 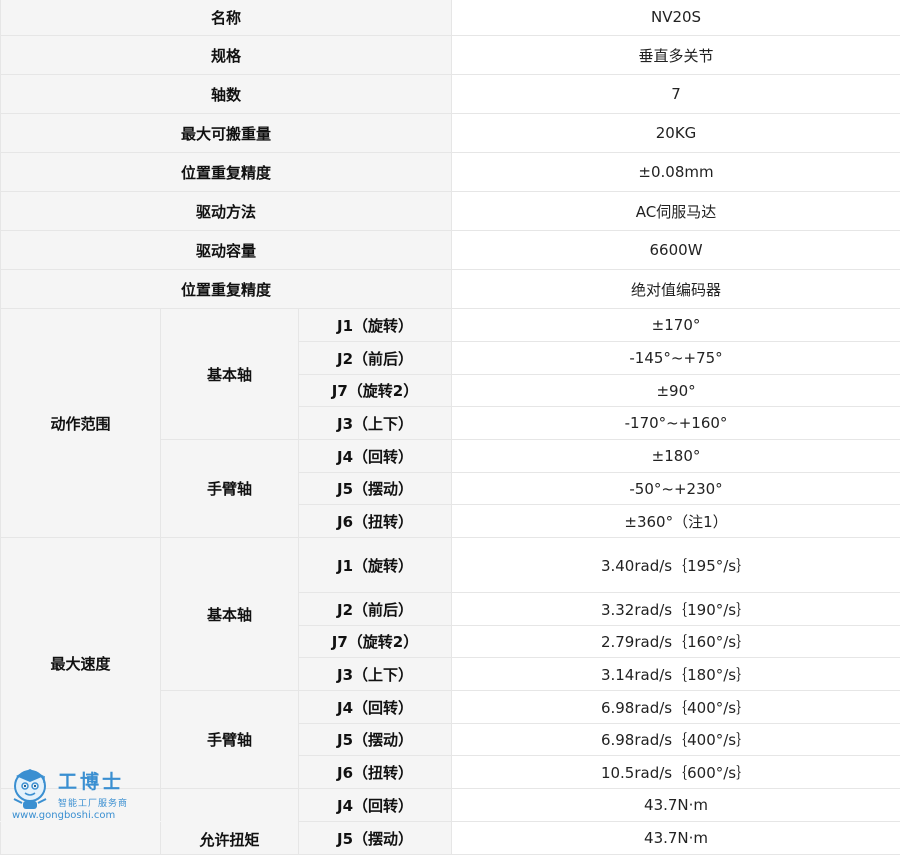 What do you see at coordinates (226, 94) in the screenshot?
I see `spec-label: 轴数` at bounding box center [226, 94].